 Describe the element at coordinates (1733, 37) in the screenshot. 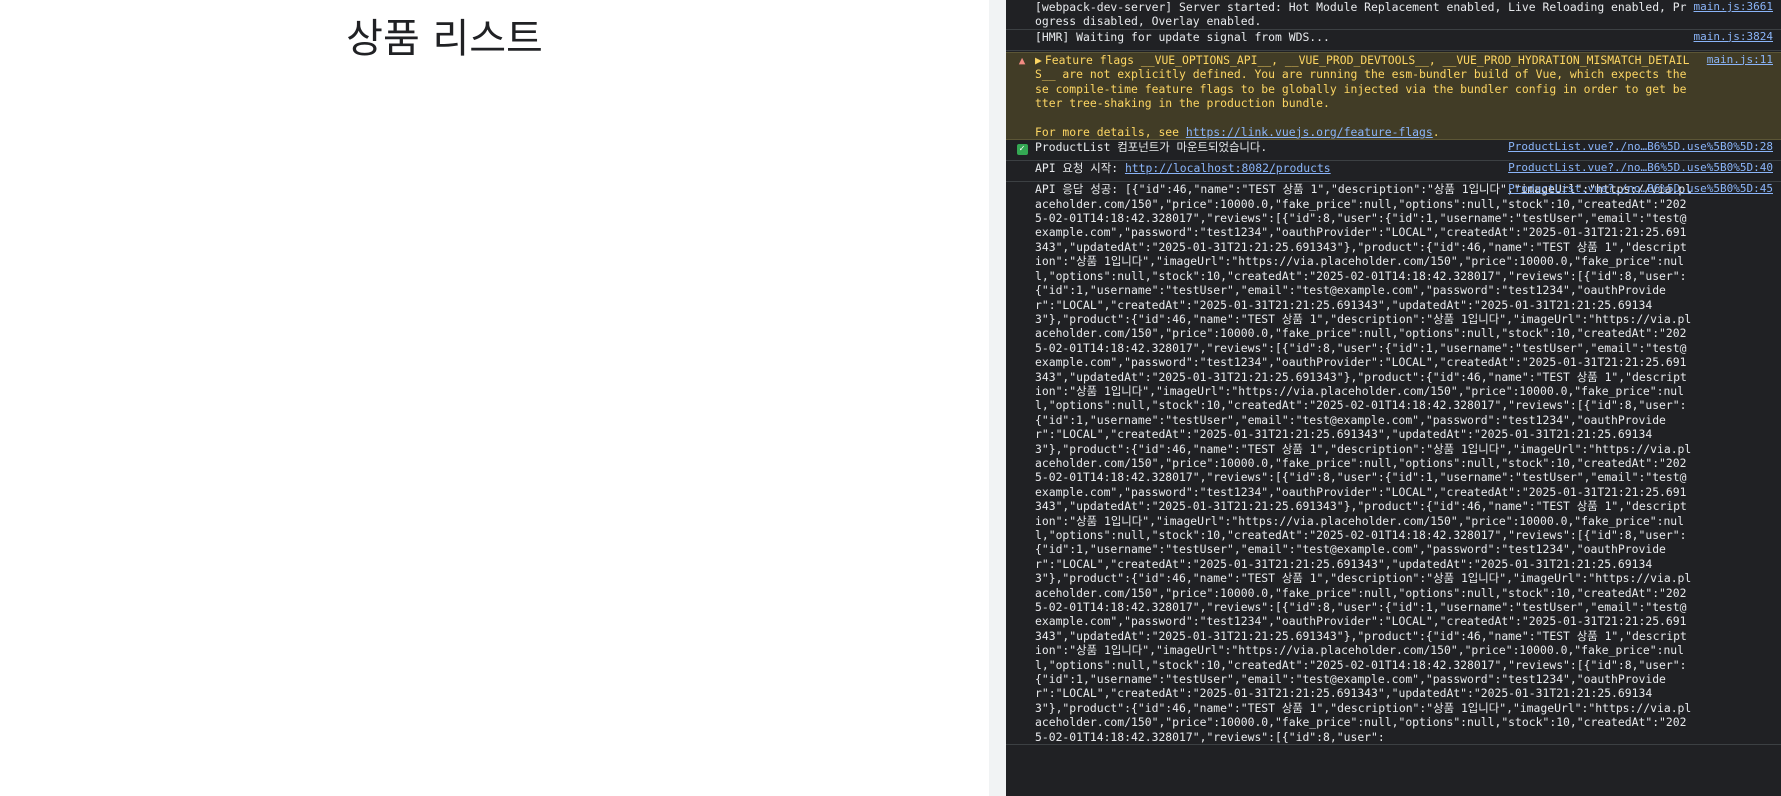

I see `console-source-link: main.js:3824` at that location.